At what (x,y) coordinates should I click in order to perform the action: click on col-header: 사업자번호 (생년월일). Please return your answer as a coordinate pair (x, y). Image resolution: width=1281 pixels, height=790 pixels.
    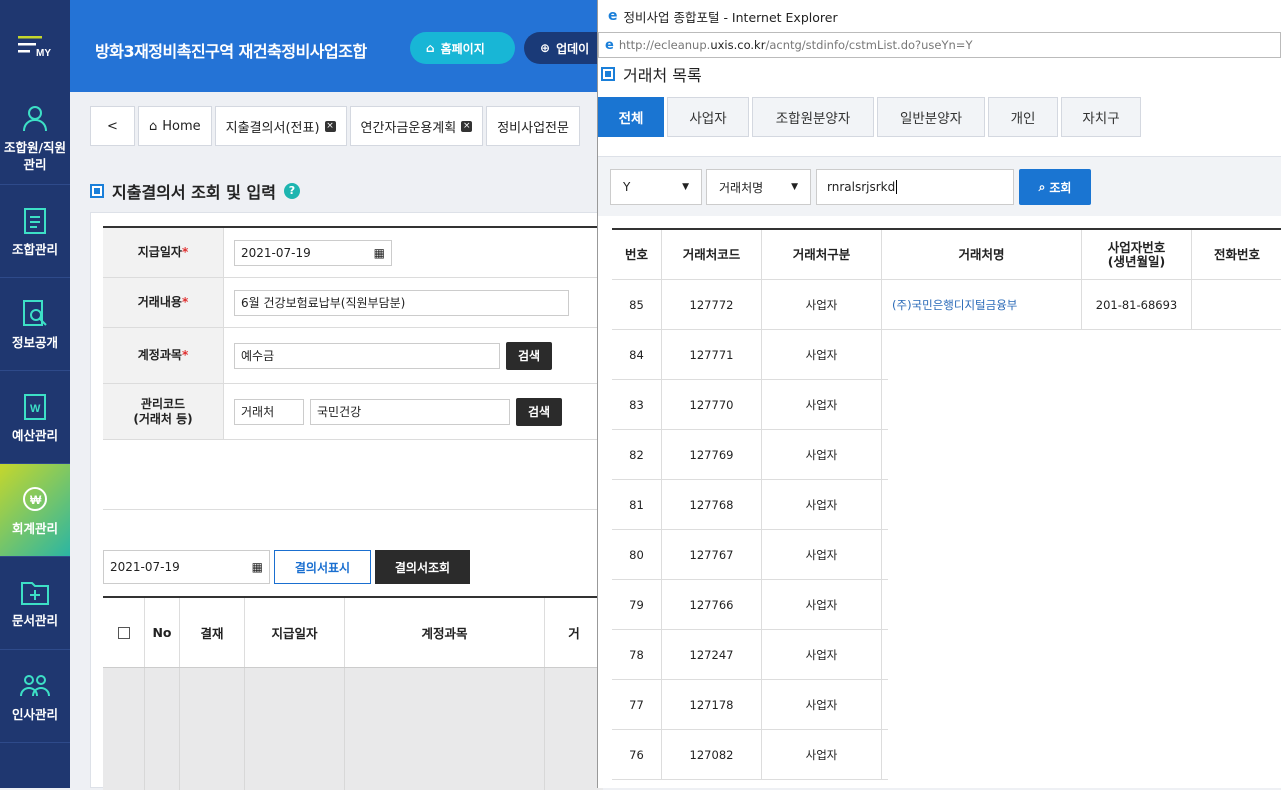
    Looking at the image, I should click on (1137, 254).